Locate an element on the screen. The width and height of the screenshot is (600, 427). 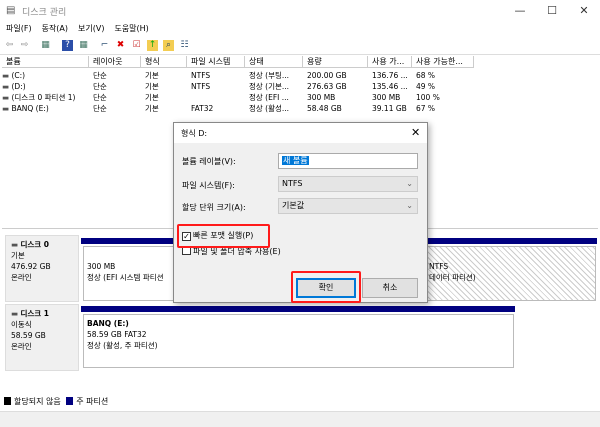
legend-swatch-unallocated is located at coordinates (7, 401).